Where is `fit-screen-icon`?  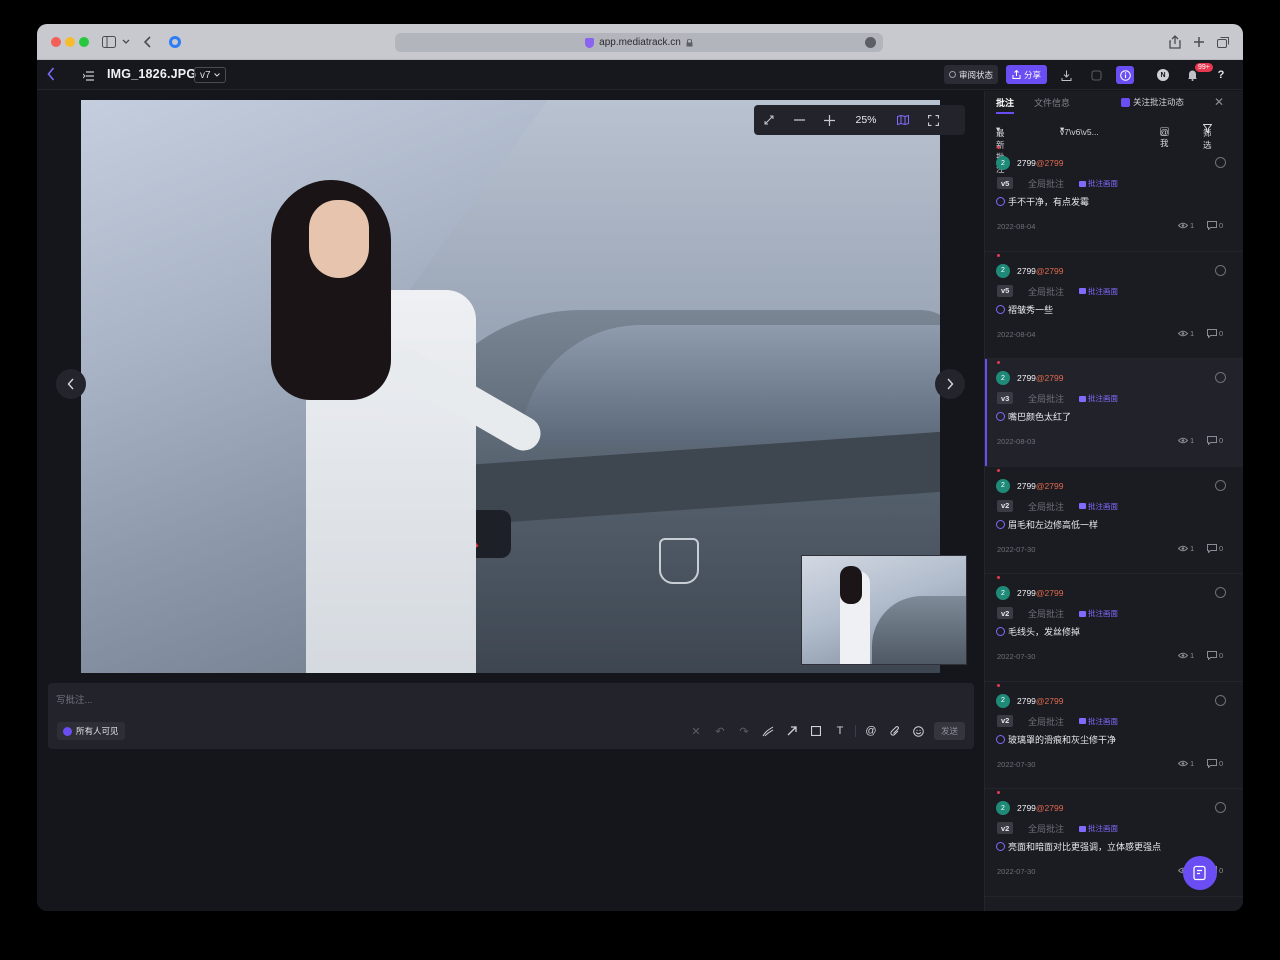 fit-screen-icon is located at coordinates (769, 120).